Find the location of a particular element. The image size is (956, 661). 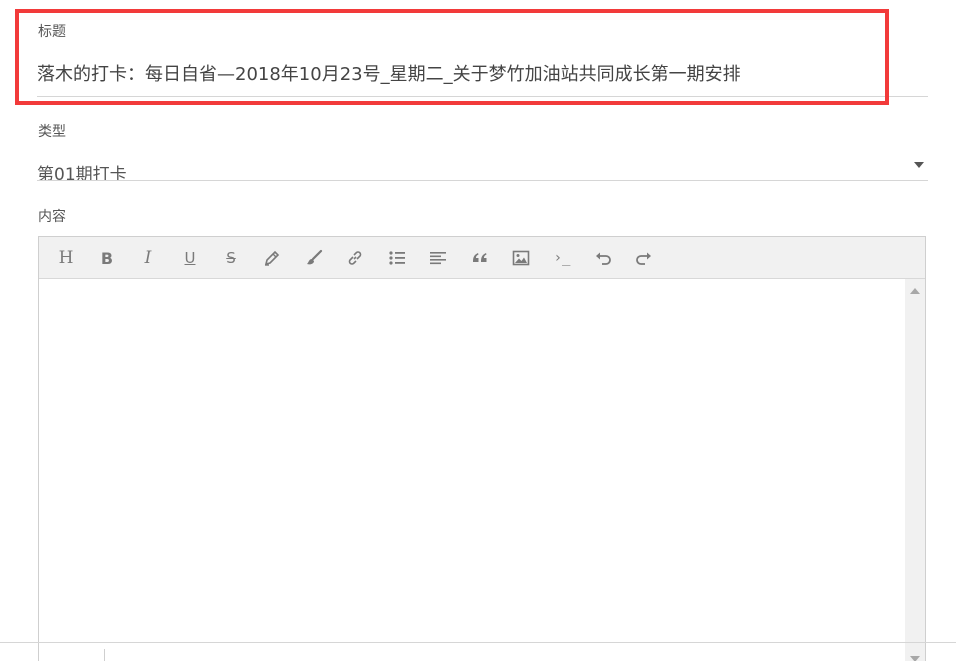

bullet-list-button is located at coordinates (397, 258).